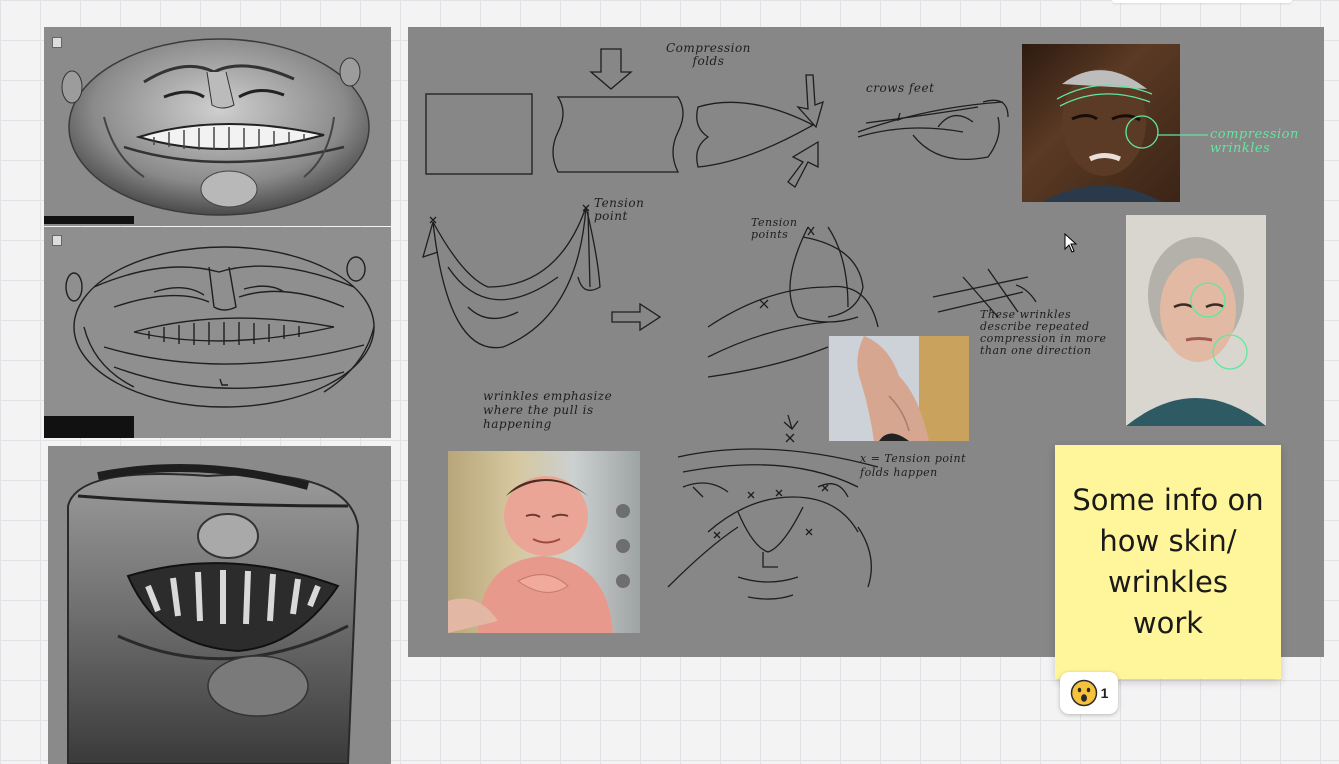 The height and width of the screenshot is (764, 1339). I want to click on sticky-note-text: Some info on how skin/ wrinkles work, so click(1168, 561).